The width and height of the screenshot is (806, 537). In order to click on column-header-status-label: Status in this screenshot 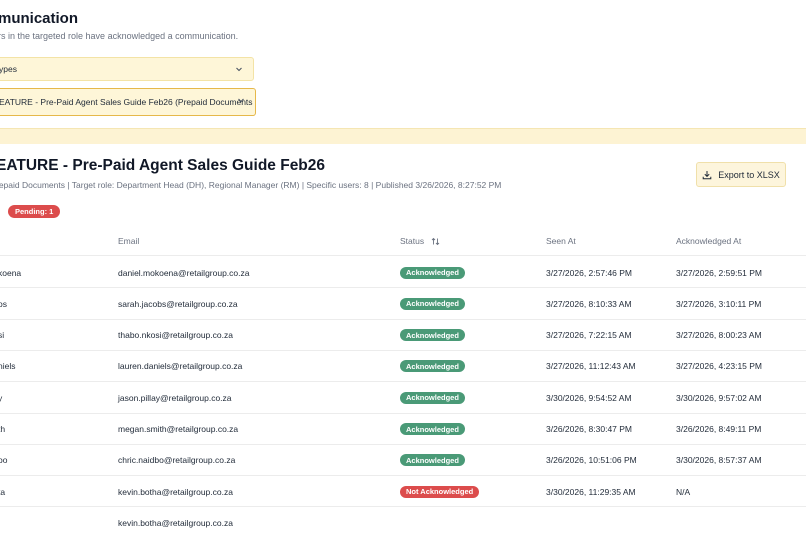, I will do `click(412, 241)`.